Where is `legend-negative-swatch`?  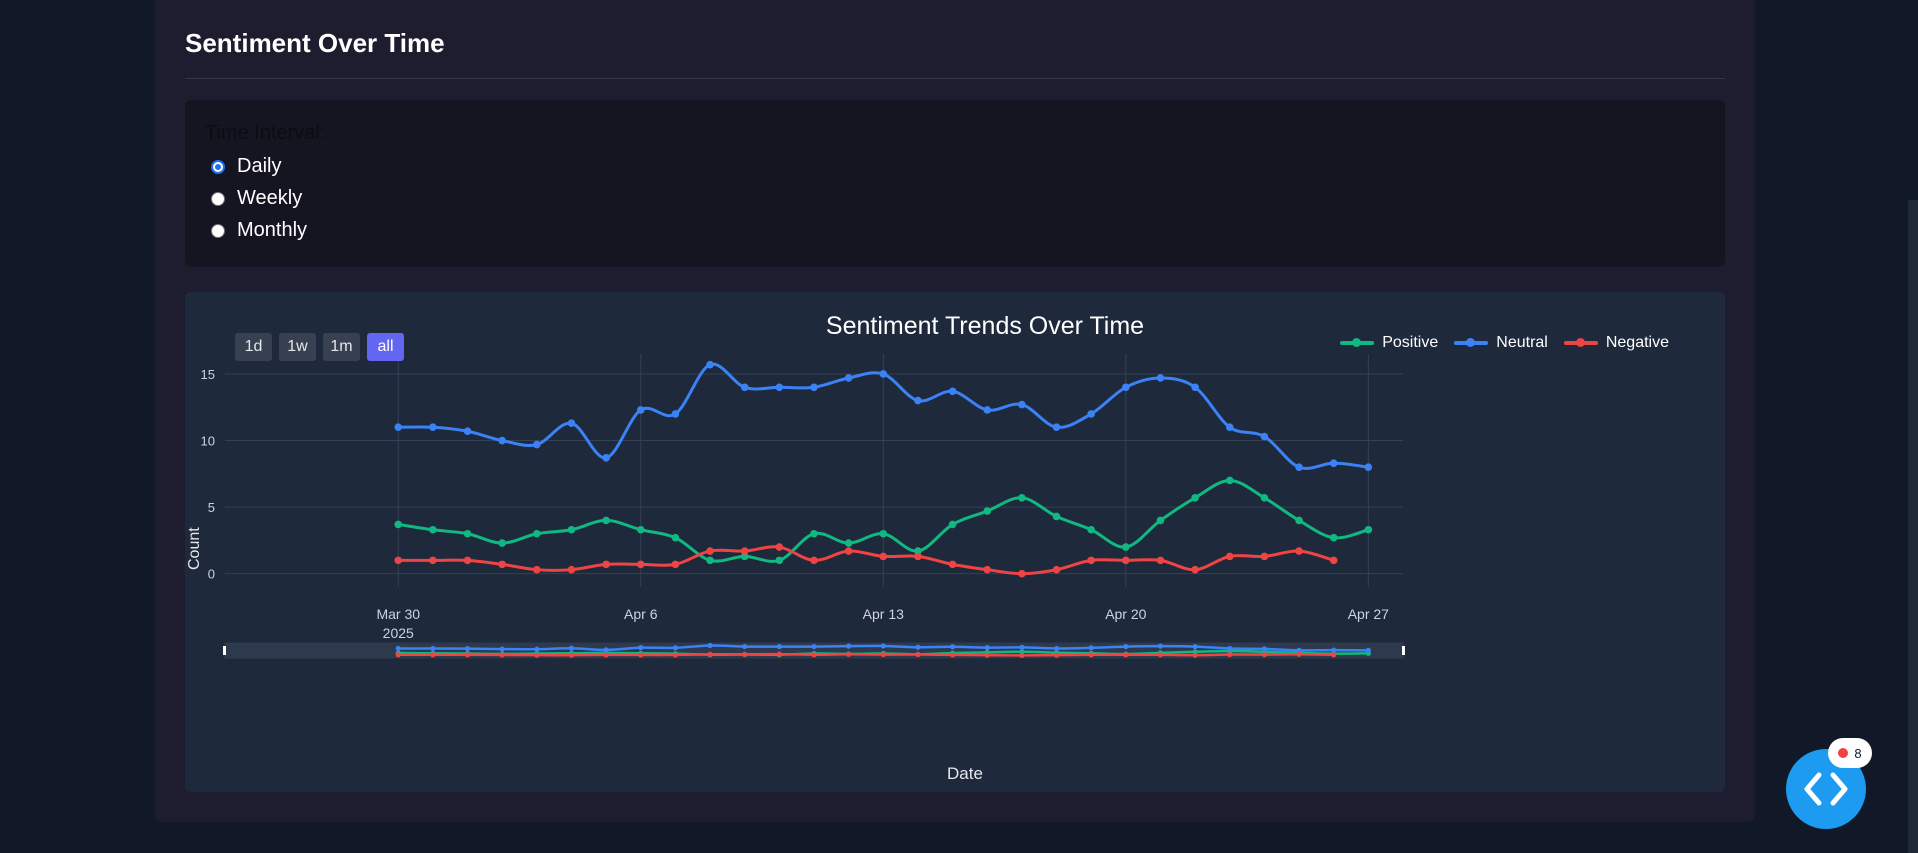 legend-negative-swatch is located at coordinates (1580, 342).